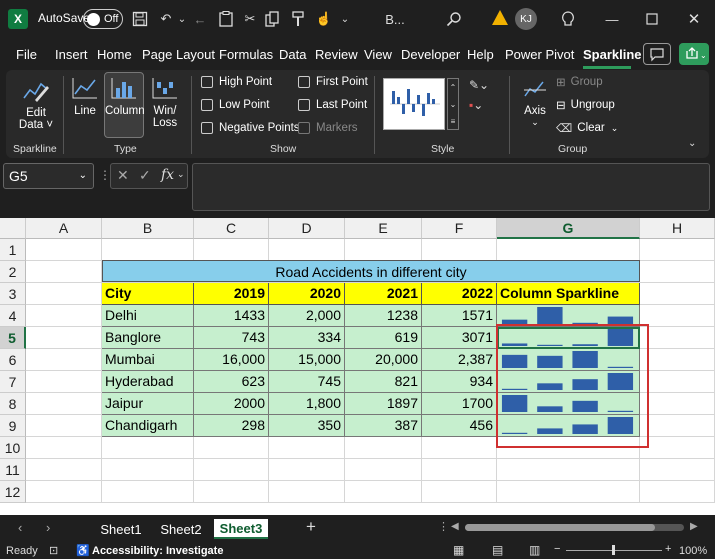 The height and width of the screenshot is (559, 715). What do you see at coordinates (535, 102) in the screenshot?
I see `axis-button: Axis ⌄` at bounding box center [535, 102].